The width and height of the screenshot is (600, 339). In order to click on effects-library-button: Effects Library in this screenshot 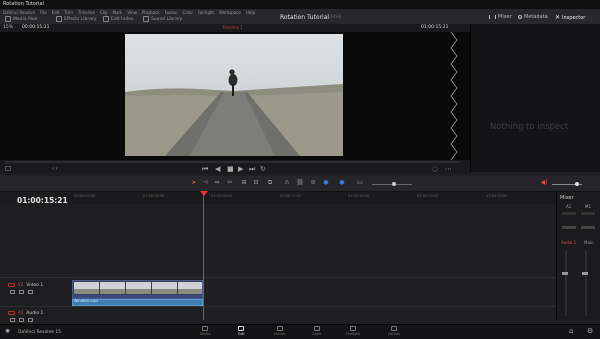, I will do `click(76, 19)`.